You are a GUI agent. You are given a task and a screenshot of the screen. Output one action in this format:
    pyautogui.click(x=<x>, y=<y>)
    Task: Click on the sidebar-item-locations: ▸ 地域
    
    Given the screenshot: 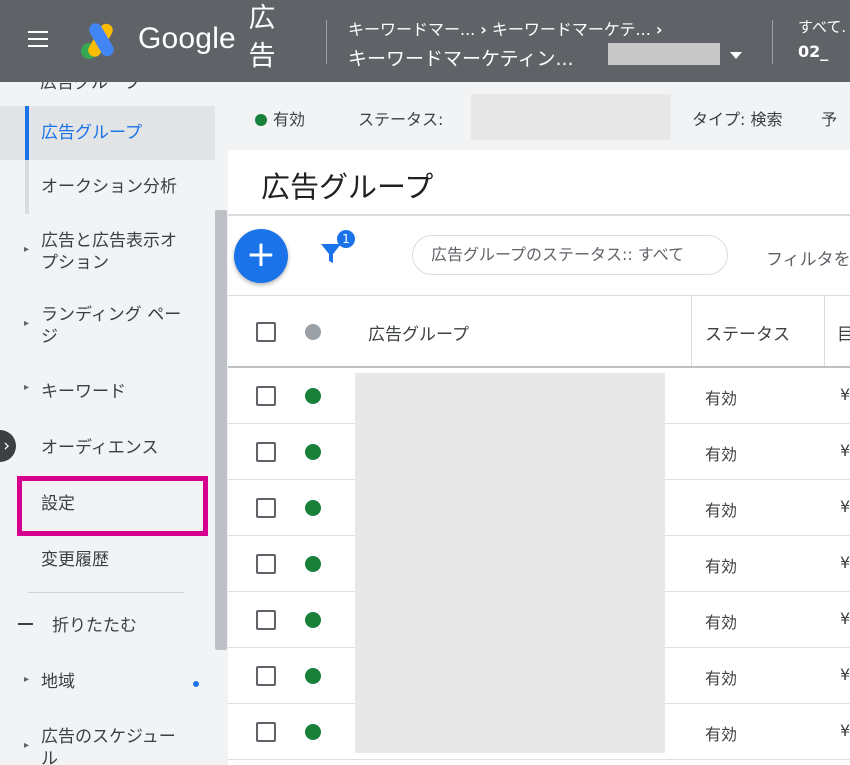 What is the action you would take?
    pyautogui.click(x=107, y=682)
    